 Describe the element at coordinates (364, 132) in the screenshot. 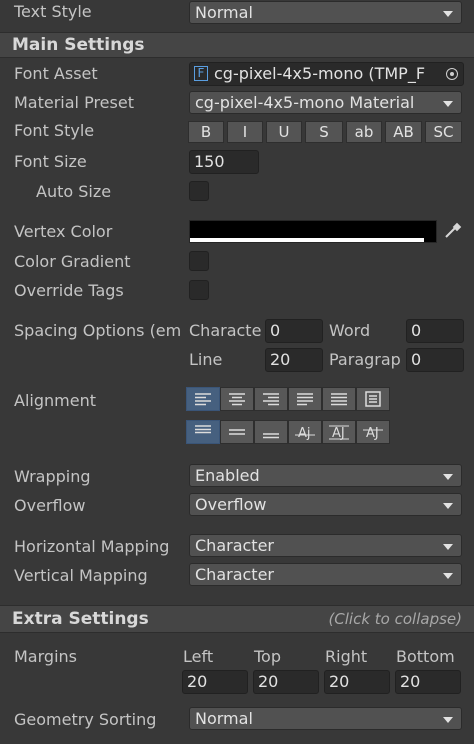

I see `lowercase-button: ab` at that location.